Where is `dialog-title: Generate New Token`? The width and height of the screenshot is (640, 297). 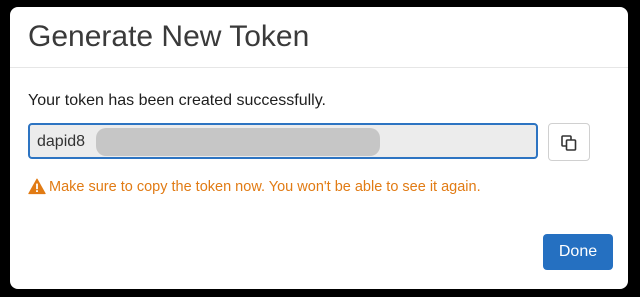 dialog-title: Generate New Token is located at coordinates (169, 36).